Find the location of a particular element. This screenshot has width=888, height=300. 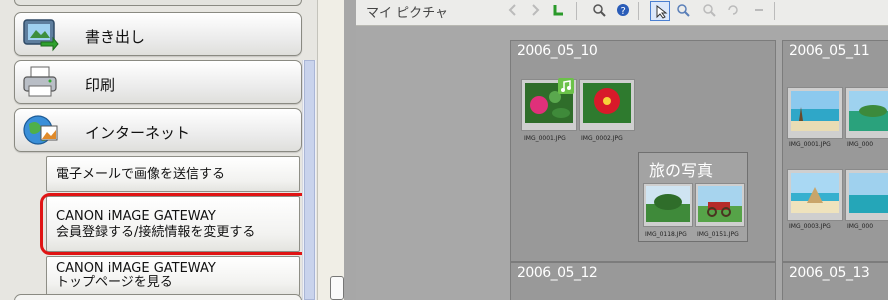

print-button-label: 印刷 is located at coordinates (100, 85).